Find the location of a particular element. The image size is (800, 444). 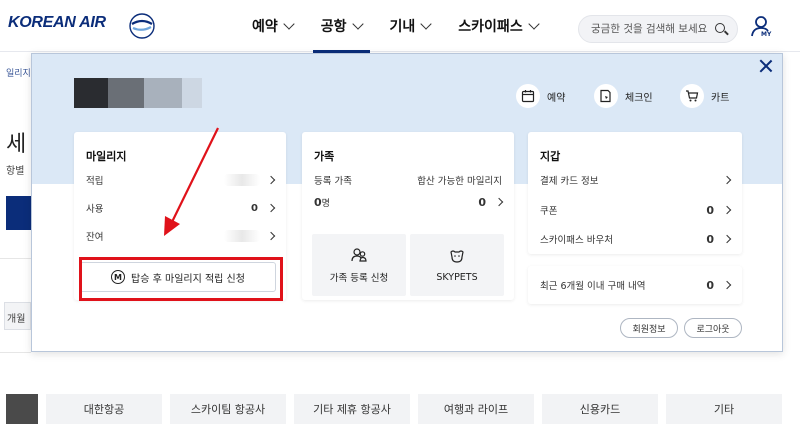

quick-link-label: 예약 is located at coordinates (556, 98).